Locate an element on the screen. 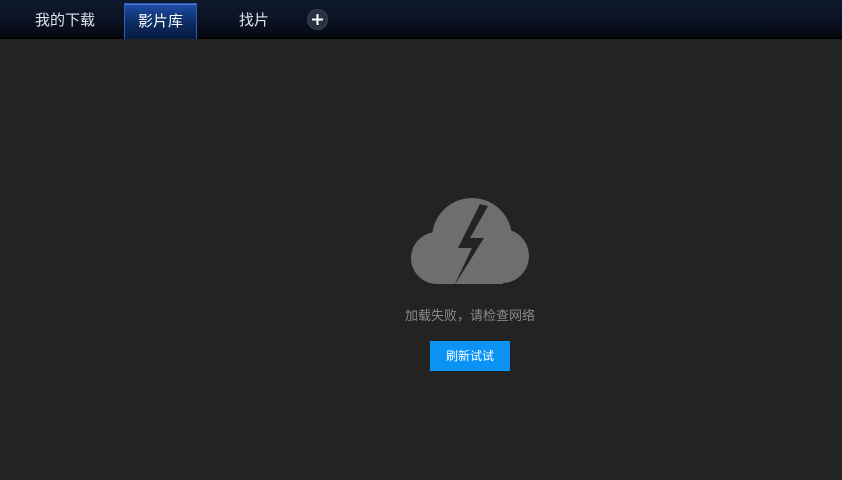 The width and height of the screenshot is (842, 480). cloud-lightning-icon is located at coordinates (470, 244).